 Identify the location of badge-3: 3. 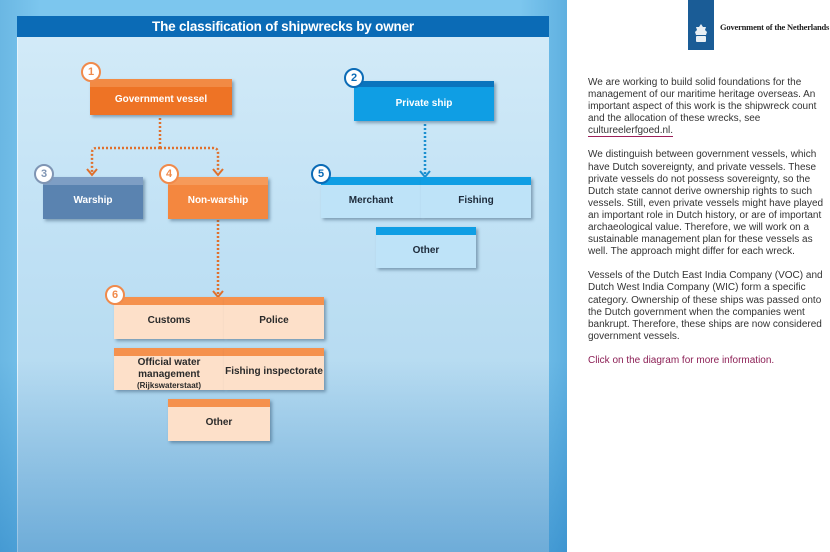
(44, 174).